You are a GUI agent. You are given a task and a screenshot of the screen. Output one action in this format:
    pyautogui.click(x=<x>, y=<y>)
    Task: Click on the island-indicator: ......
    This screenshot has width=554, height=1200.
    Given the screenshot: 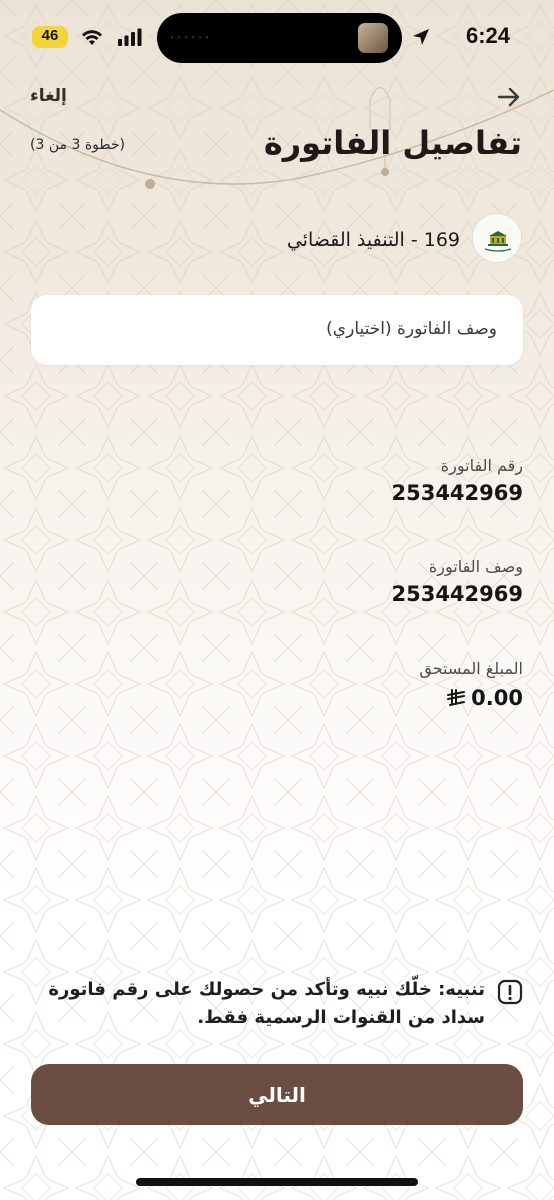 What is the action you would take?
    pyautogui.click(x=190, y=35)
    